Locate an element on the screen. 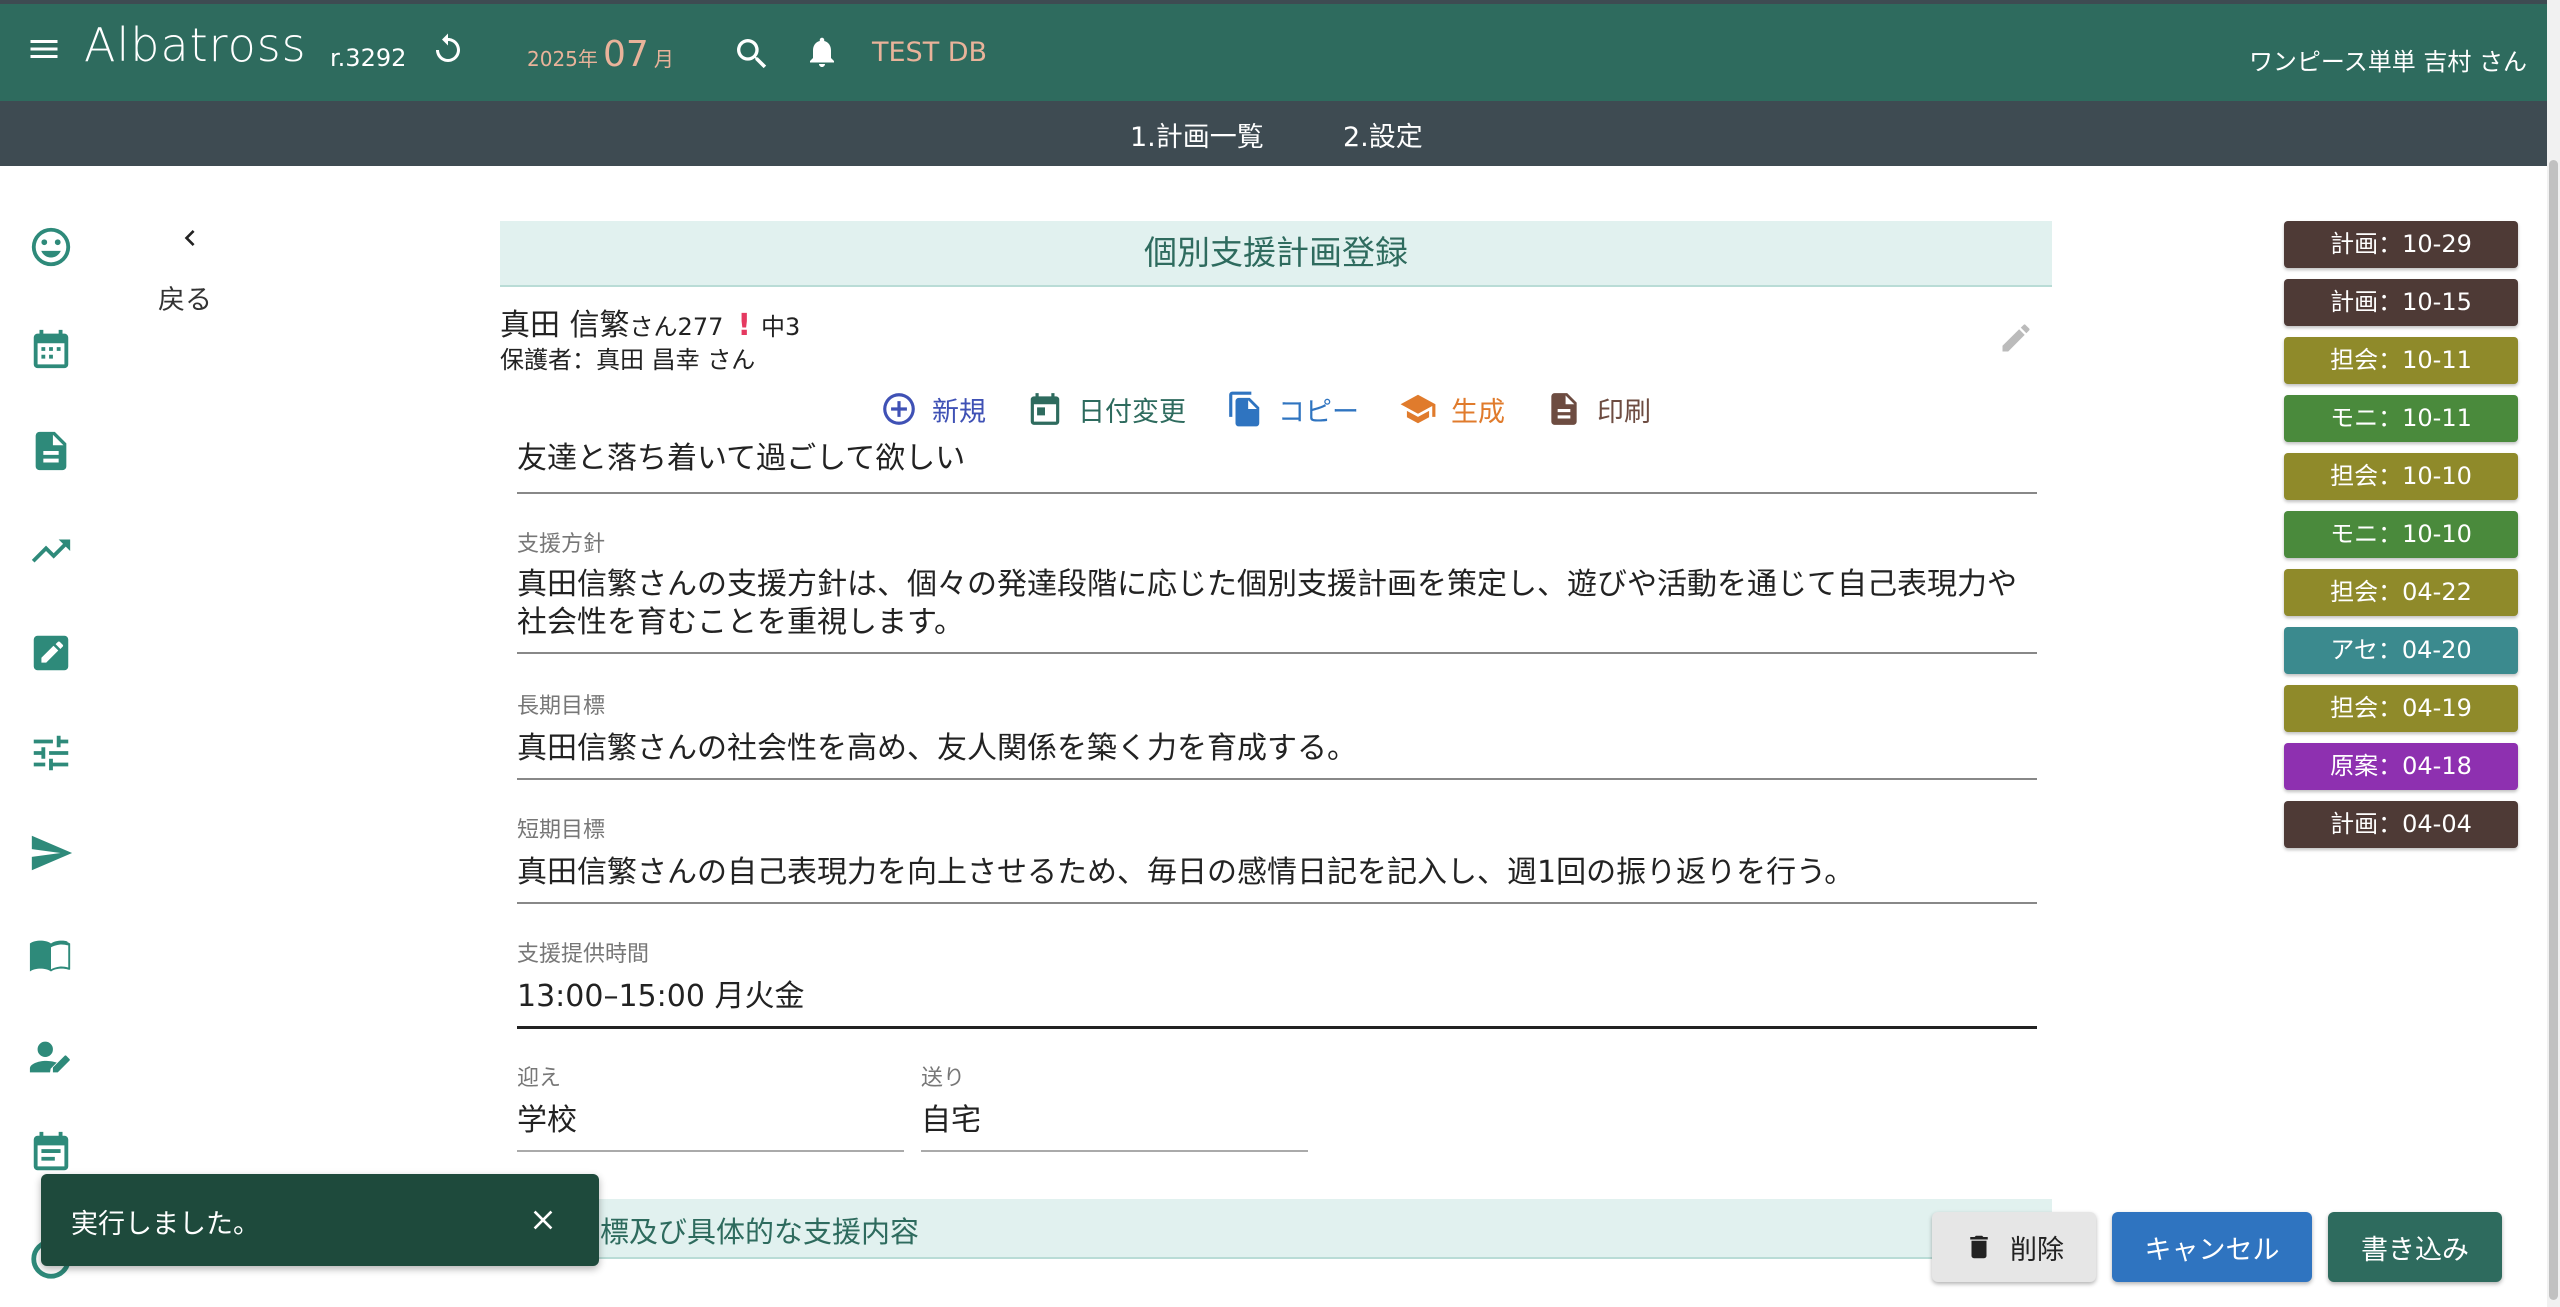 Image resolution: width=2560 pixels, height=1307 pixels. refresh-icon is located at coordinates (448, 50).